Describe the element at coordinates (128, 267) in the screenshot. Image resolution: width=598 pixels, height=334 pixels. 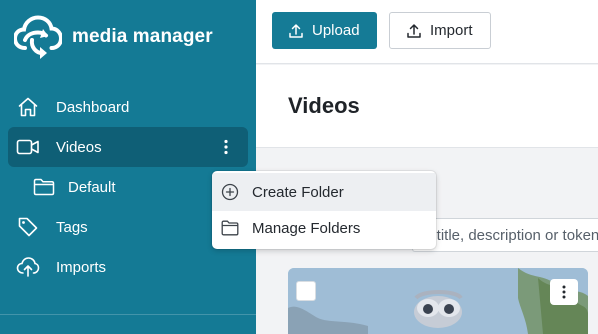
I see `sidebar-item-imports: Imports` at that location.